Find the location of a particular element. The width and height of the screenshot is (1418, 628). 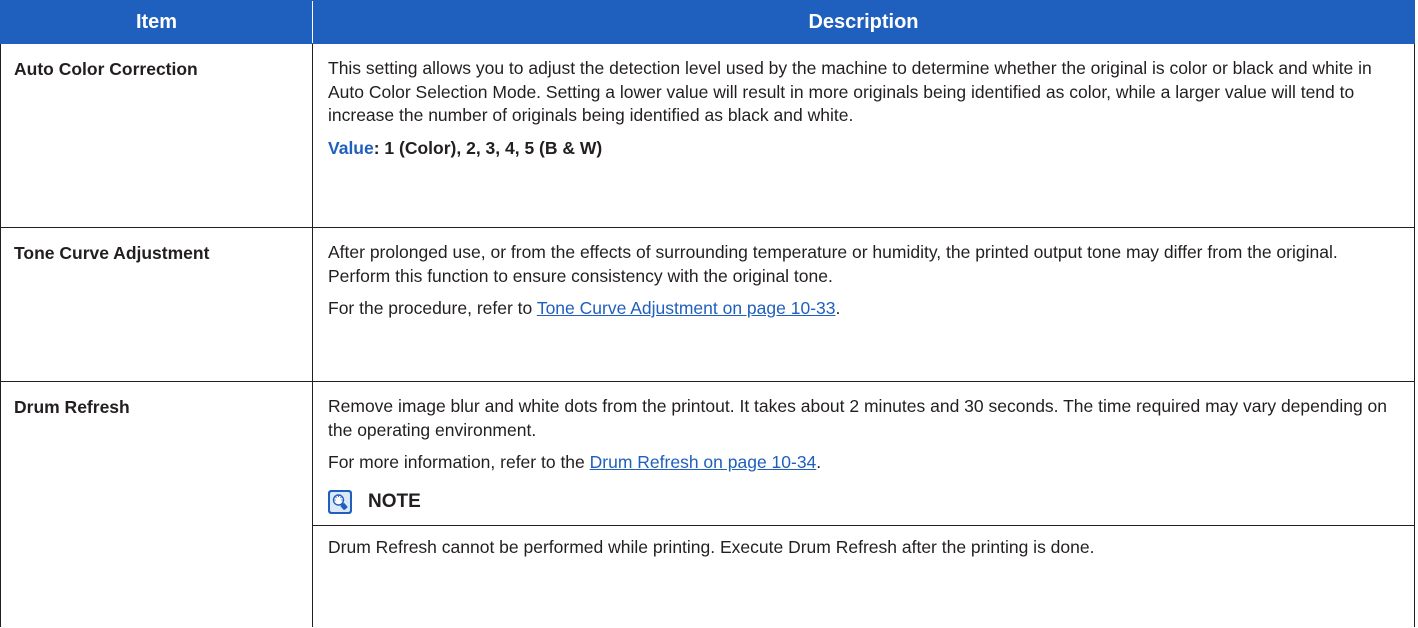

reference-prefix: For more information, refer to the is located at coordinates (459, 462).